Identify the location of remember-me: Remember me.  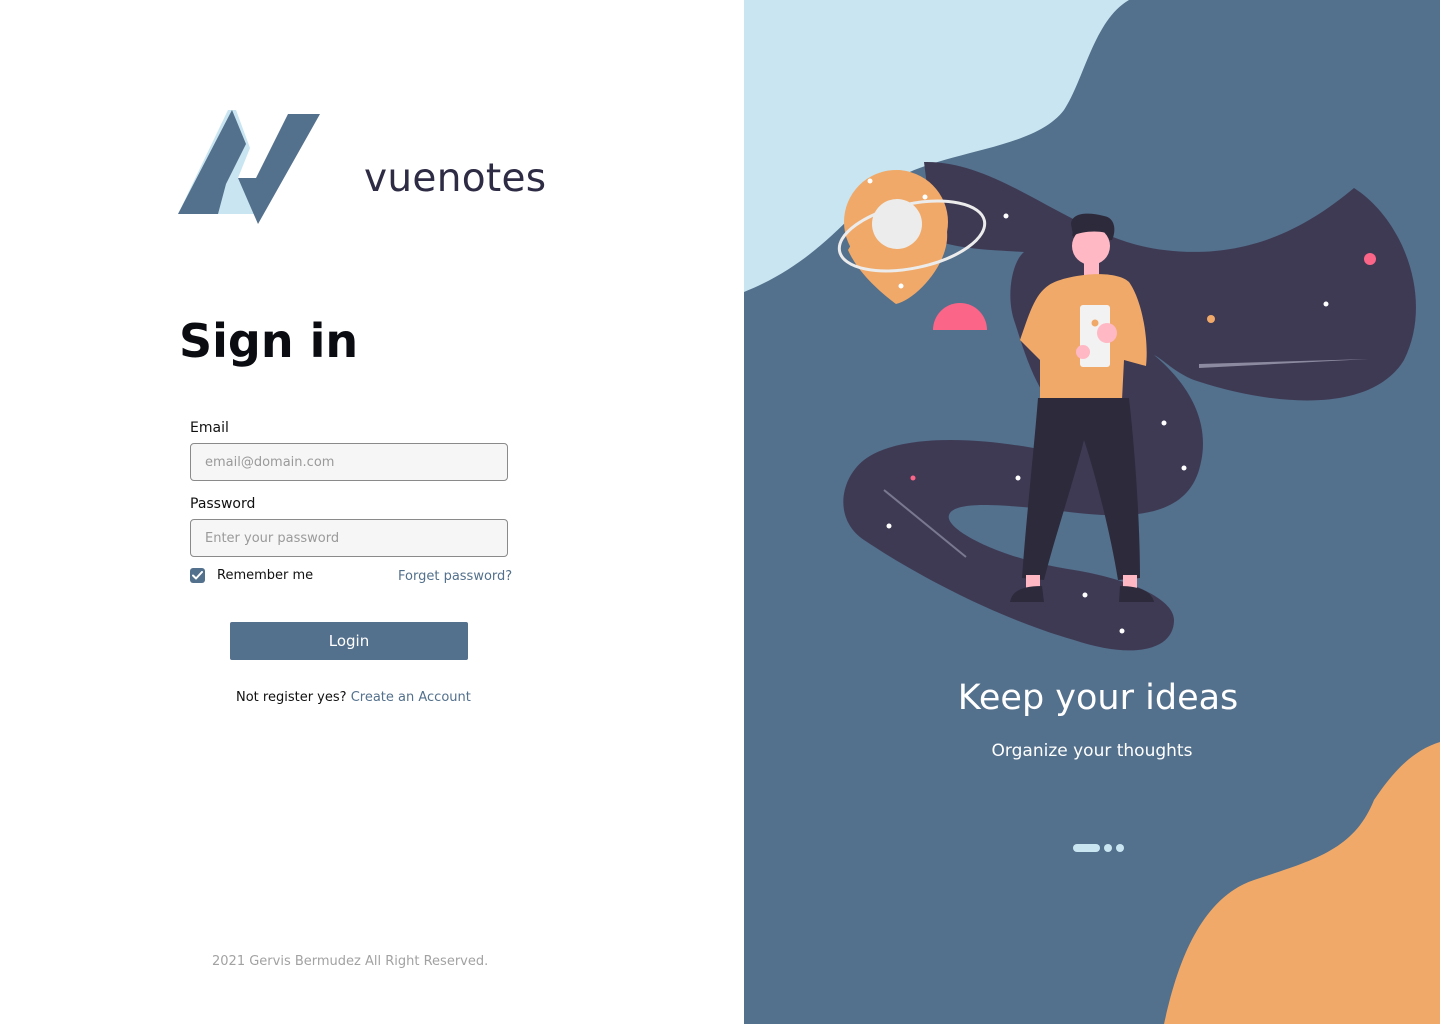
(251, 575).